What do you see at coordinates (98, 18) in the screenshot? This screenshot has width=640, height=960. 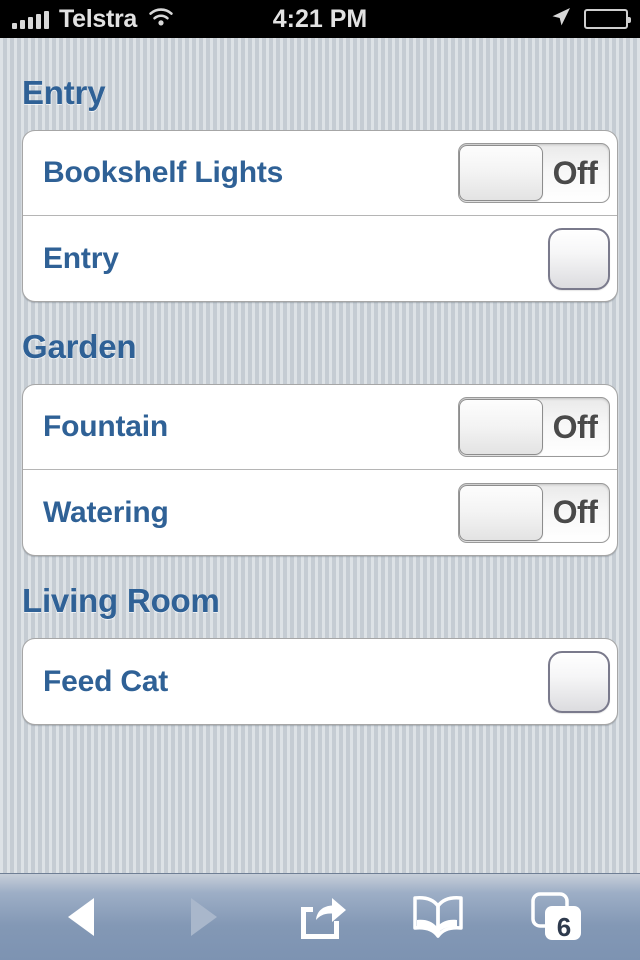 I see `carrier-label: Telstra` at bounding box center [98, 18].